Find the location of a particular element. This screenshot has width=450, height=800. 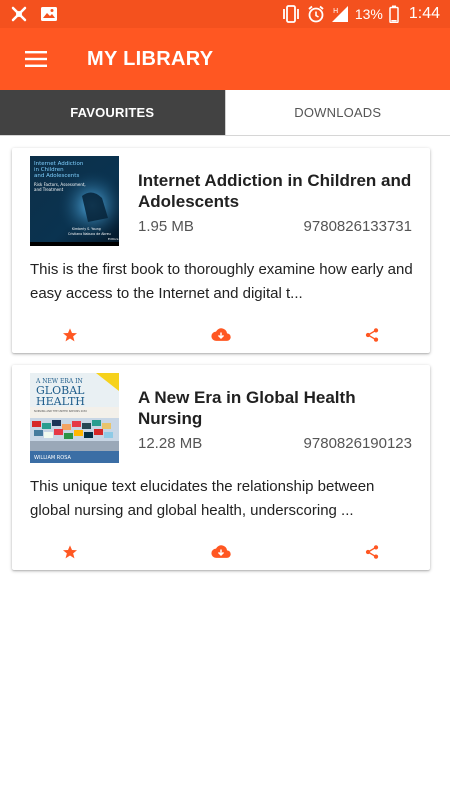

book-file-size: 1.95 MB is located at coordinates (166, 226).